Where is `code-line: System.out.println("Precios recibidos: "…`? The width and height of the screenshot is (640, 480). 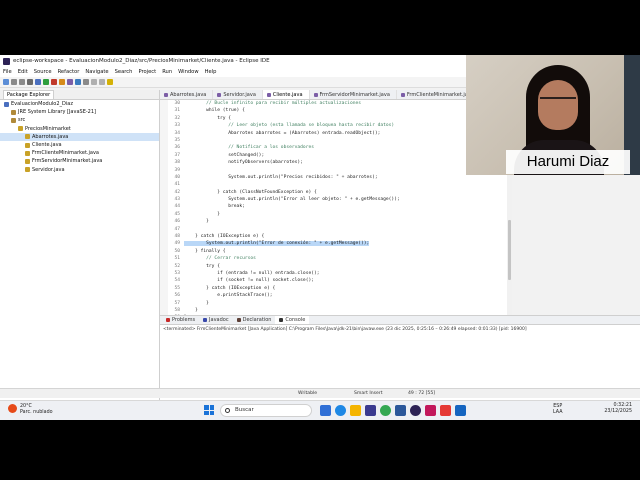 code-line: System.out.println("Precios recibidos: "… is located at coordinates (347, 177).